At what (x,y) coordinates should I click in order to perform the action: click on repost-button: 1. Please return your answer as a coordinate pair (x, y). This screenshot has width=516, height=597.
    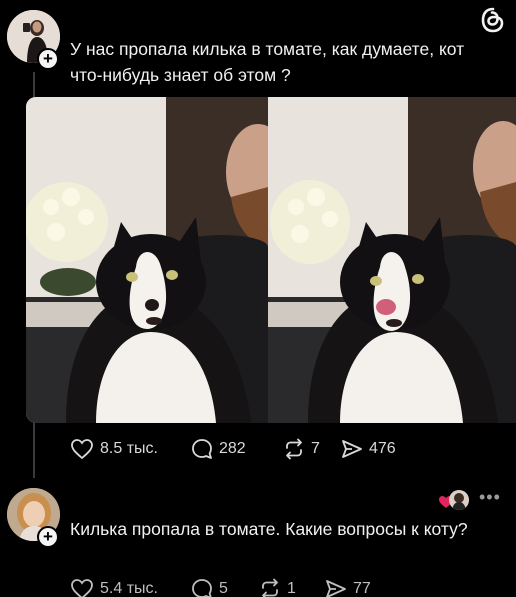
    Looking at the image, I should click on (292, 587).